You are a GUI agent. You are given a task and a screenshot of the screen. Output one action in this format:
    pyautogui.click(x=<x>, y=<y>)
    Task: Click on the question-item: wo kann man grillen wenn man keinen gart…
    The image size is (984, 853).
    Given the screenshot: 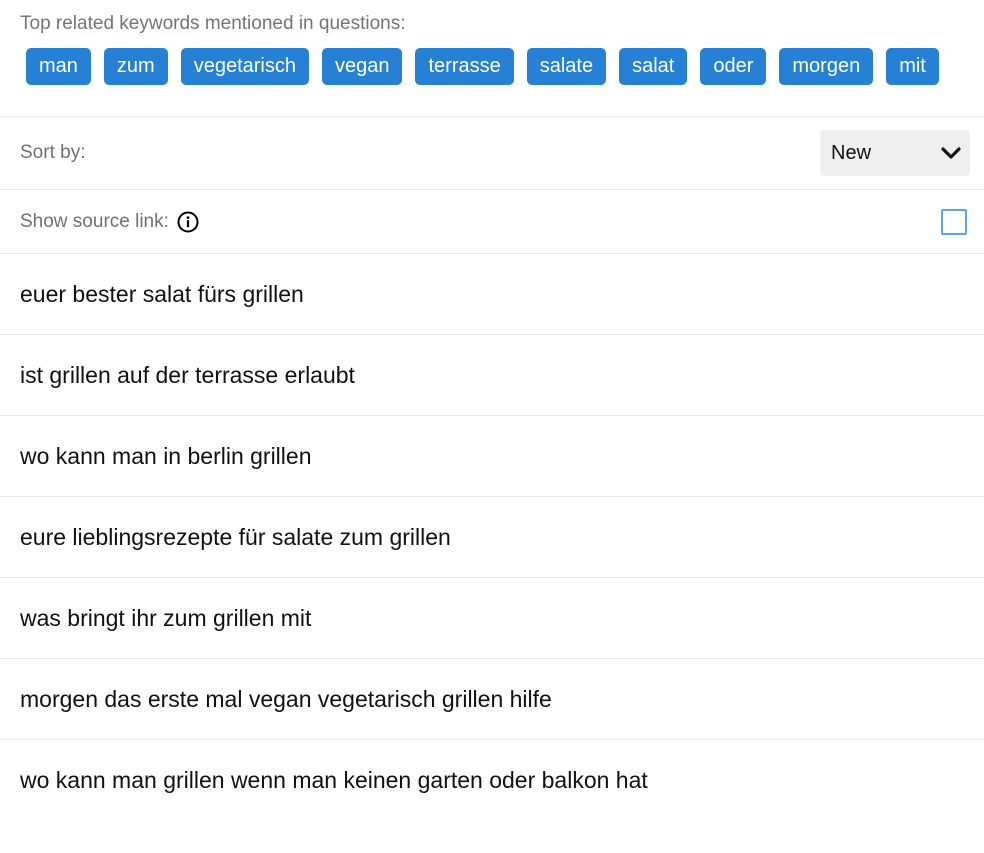 What is the action you would take?
    pyautogui.click(x=492, y=779)
    